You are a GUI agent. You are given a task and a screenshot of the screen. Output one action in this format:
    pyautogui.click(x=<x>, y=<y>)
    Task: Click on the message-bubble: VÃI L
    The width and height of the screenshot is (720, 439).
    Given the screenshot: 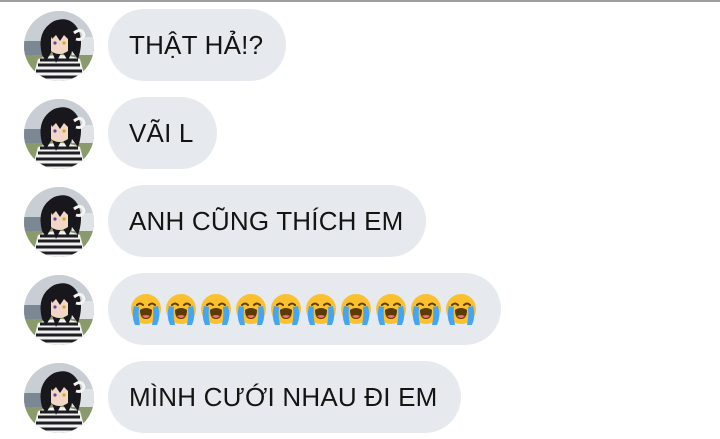 What is the action you would take?
    pyautogui.click(x=162, y=133)
    